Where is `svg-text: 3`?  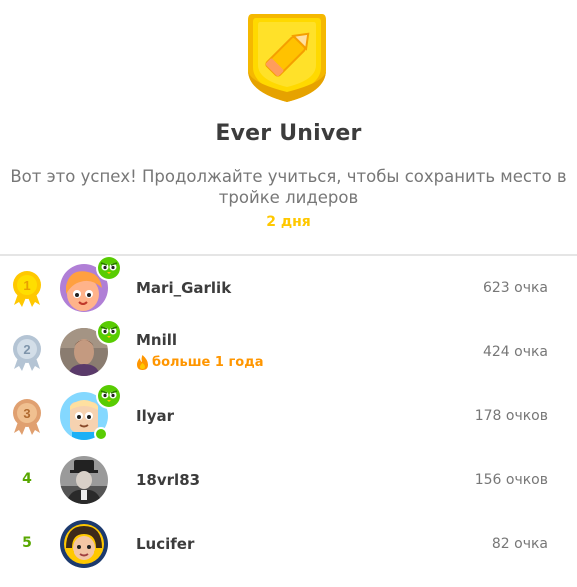 svg-text: 3 is located at coordinates (26, 413).